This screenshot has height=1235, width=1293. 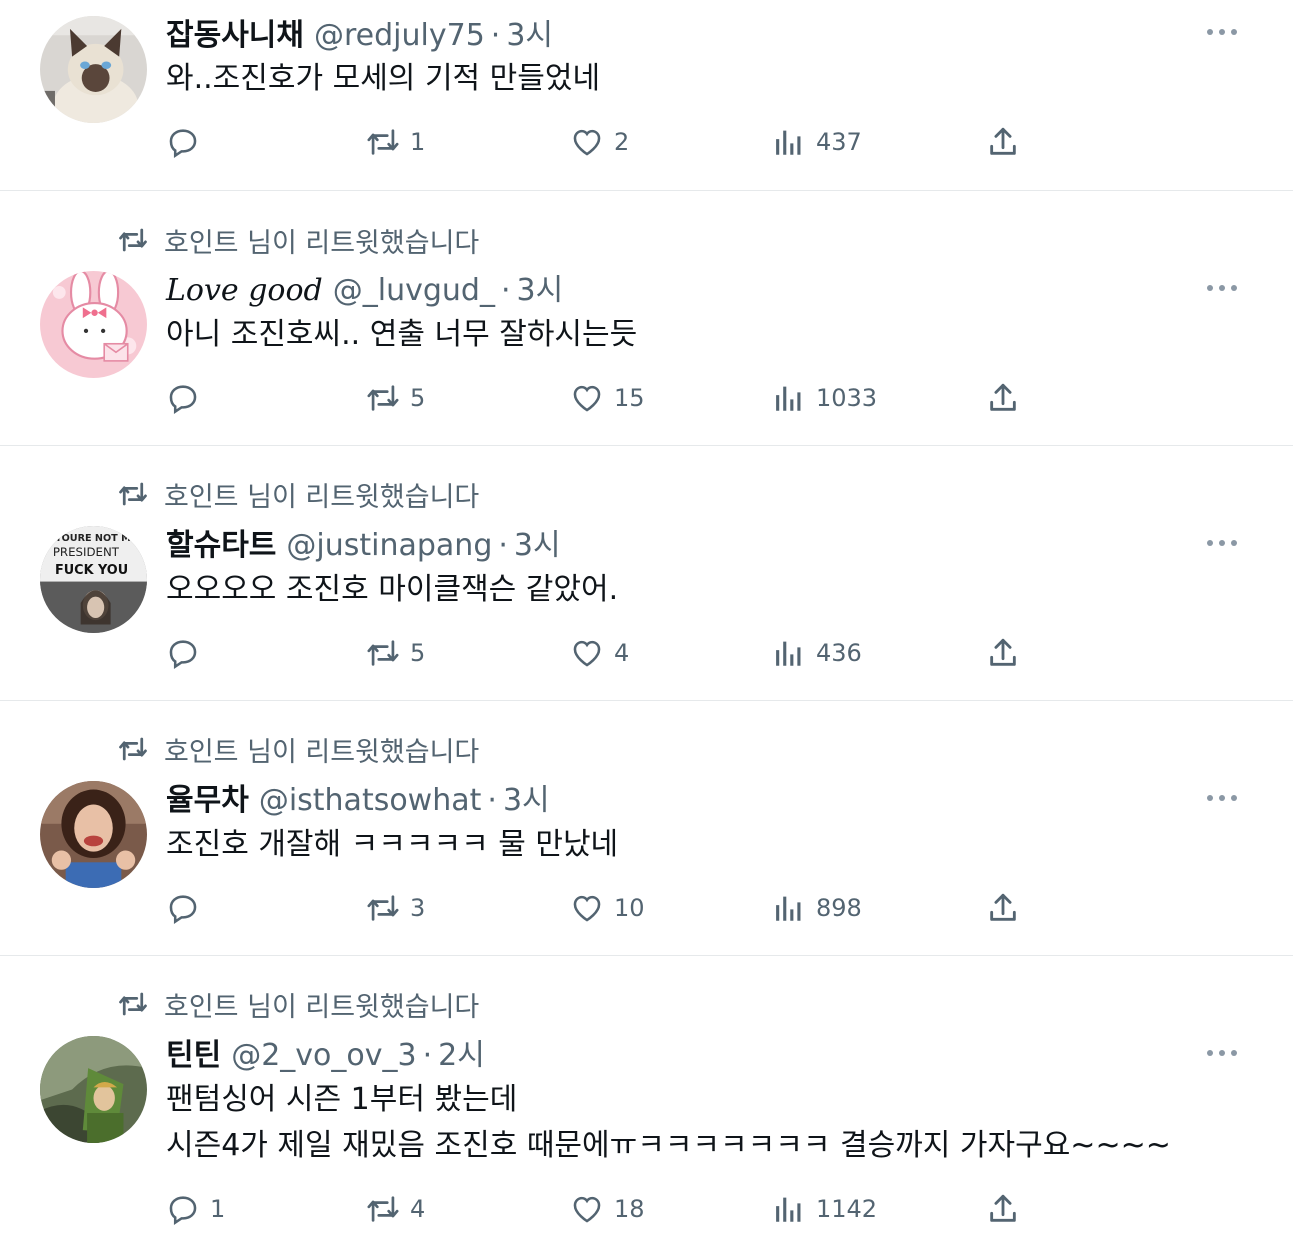 What do you see at coordinates (629, 398) in the screenshot?
I see `like-count: 15` at bounding box center [629, 398].